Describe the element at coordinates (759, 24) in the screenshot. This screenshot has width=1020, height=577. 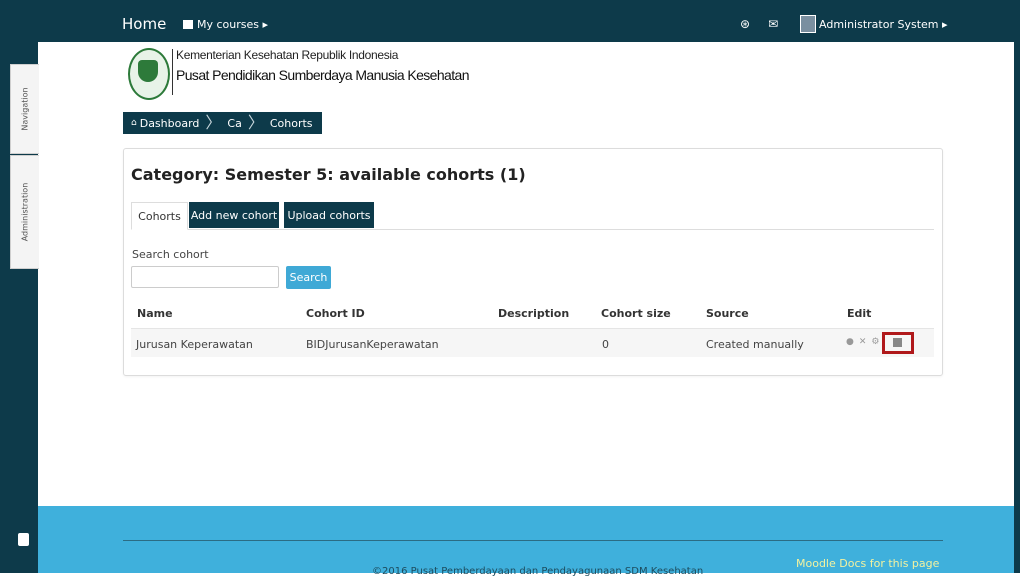
I see `navbar-icons: ⊛ ✉` at that location.